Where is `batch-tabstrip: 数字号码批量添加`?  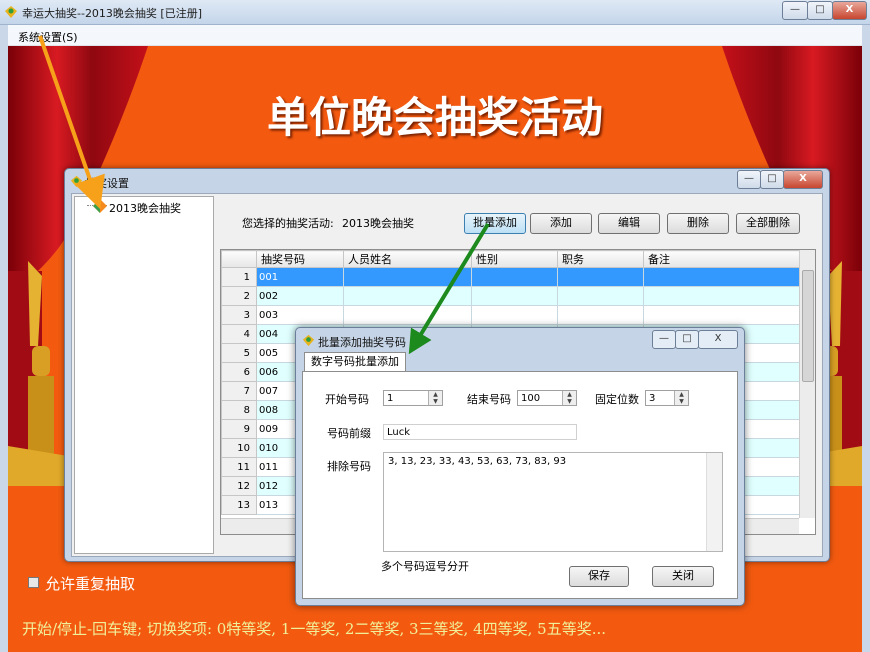 batch-tabstrip: 数字号码批量添加 is located at coordinates (519, 362).